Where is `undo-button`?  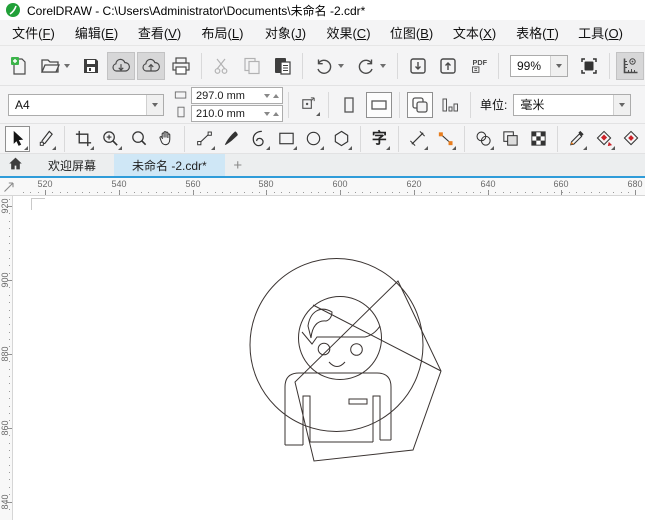 undo-button is located at coordinates (329, 66).